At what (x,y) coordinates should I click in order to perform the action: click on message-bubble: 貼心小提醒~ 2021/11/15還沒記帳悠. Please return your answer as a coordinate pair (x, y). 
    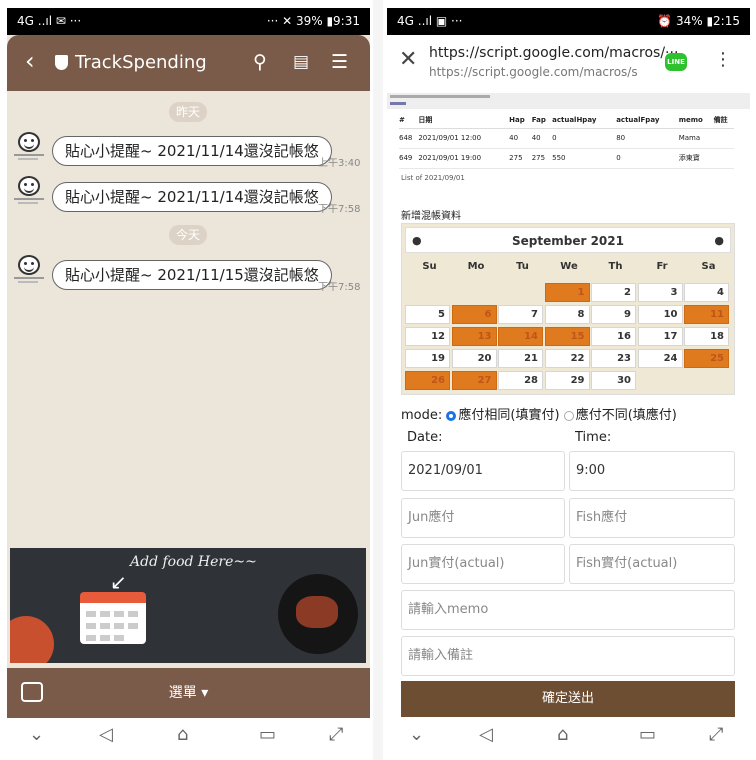
    Looking at the image, I should click on (192, 275).